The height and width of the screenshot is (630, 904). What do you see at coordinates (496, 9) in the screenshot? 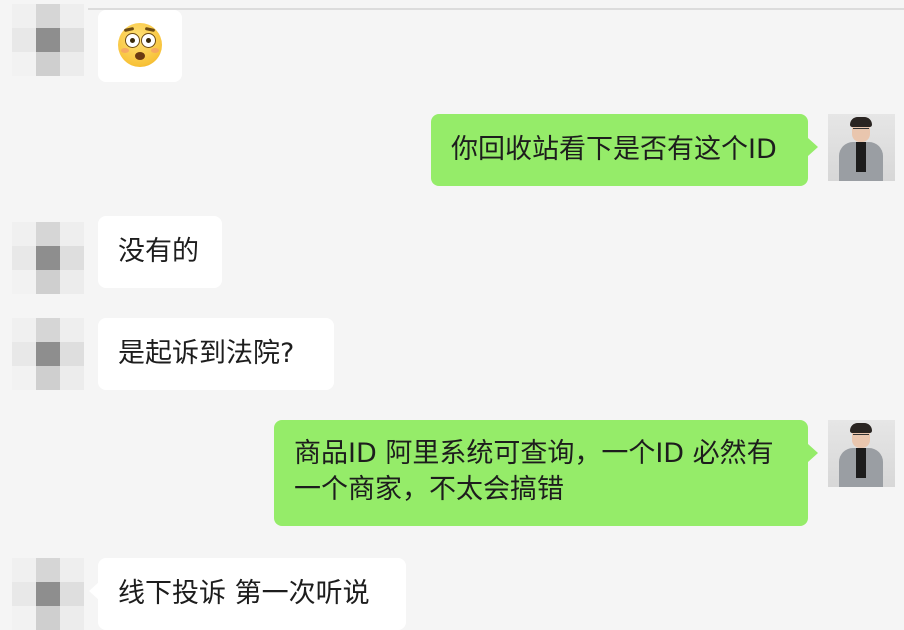
I see `divider` at bounding box center [496, 9].